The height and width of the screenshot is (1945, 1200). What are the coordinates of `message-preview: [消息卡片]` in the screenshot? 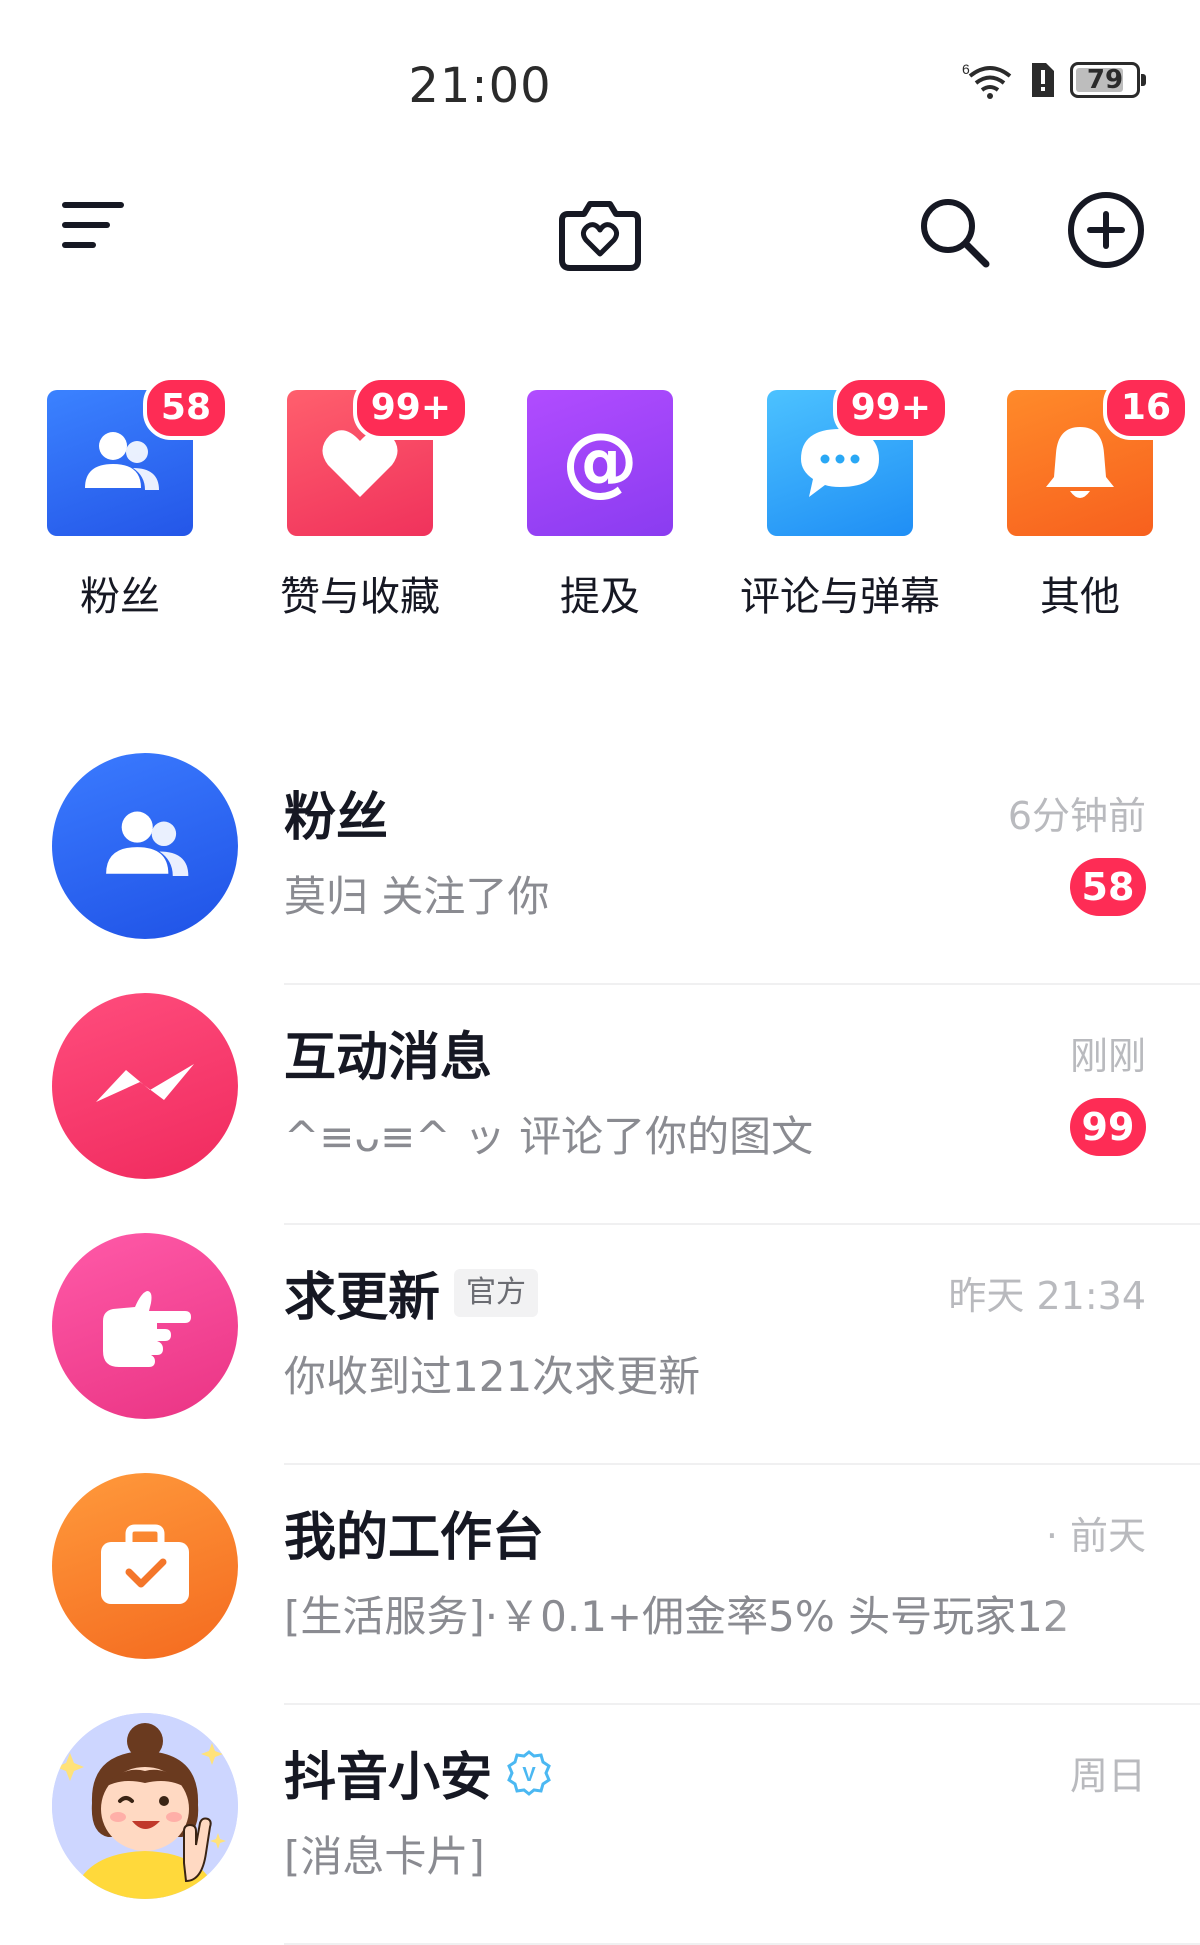 It's located at (384, 1856).